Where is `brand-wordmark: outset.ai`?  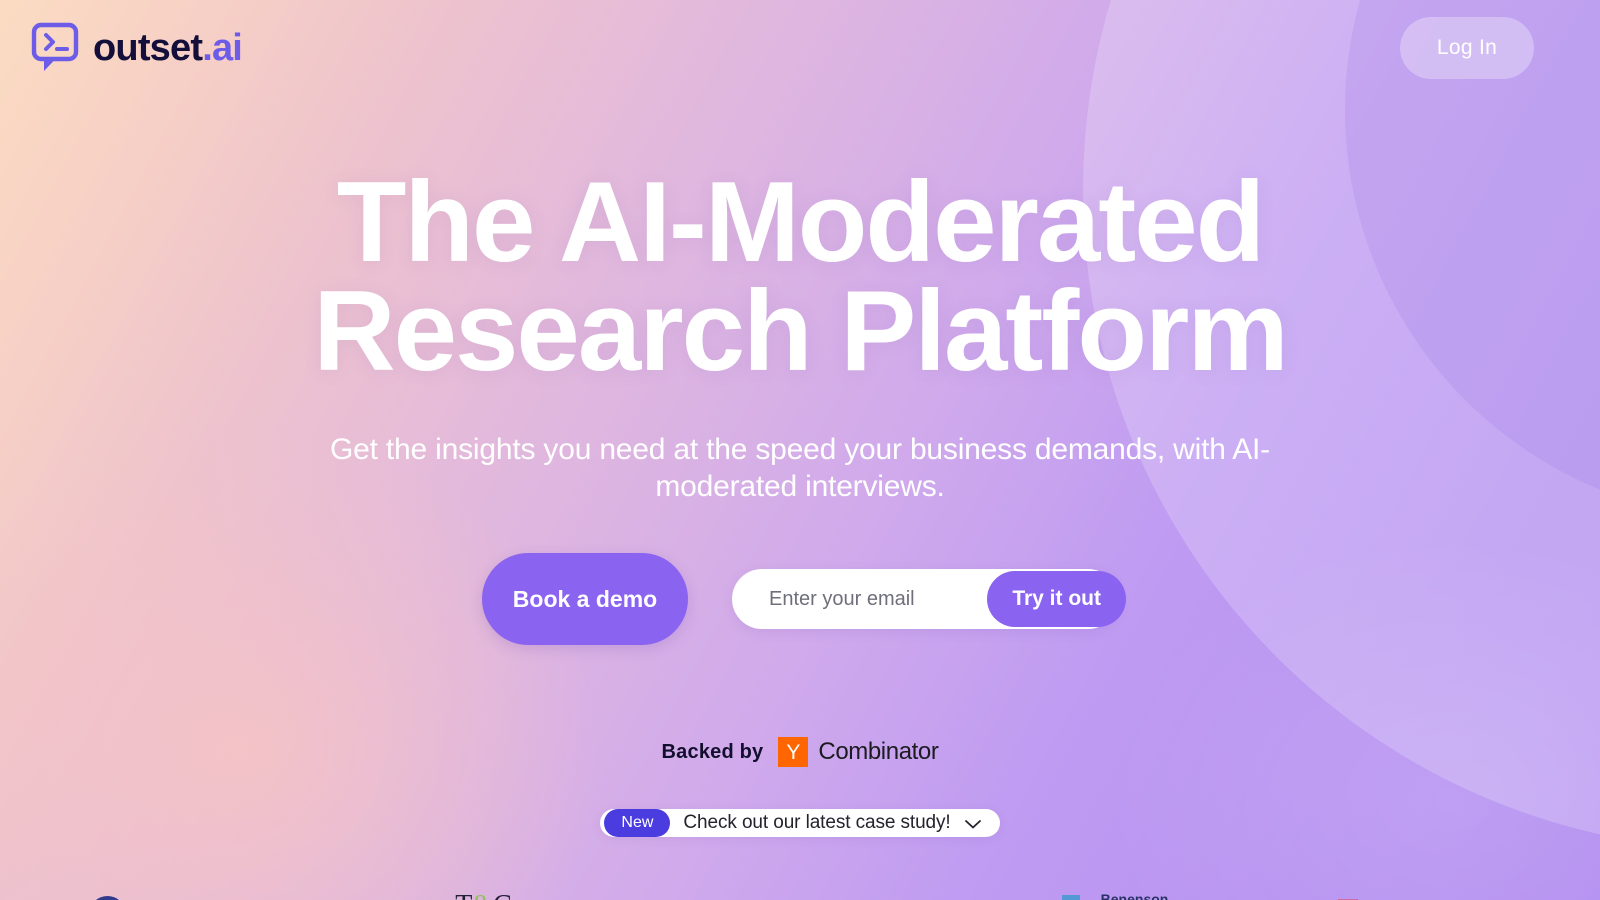
brand-wordmark: outset.ai is located at coordinates (168, 48).